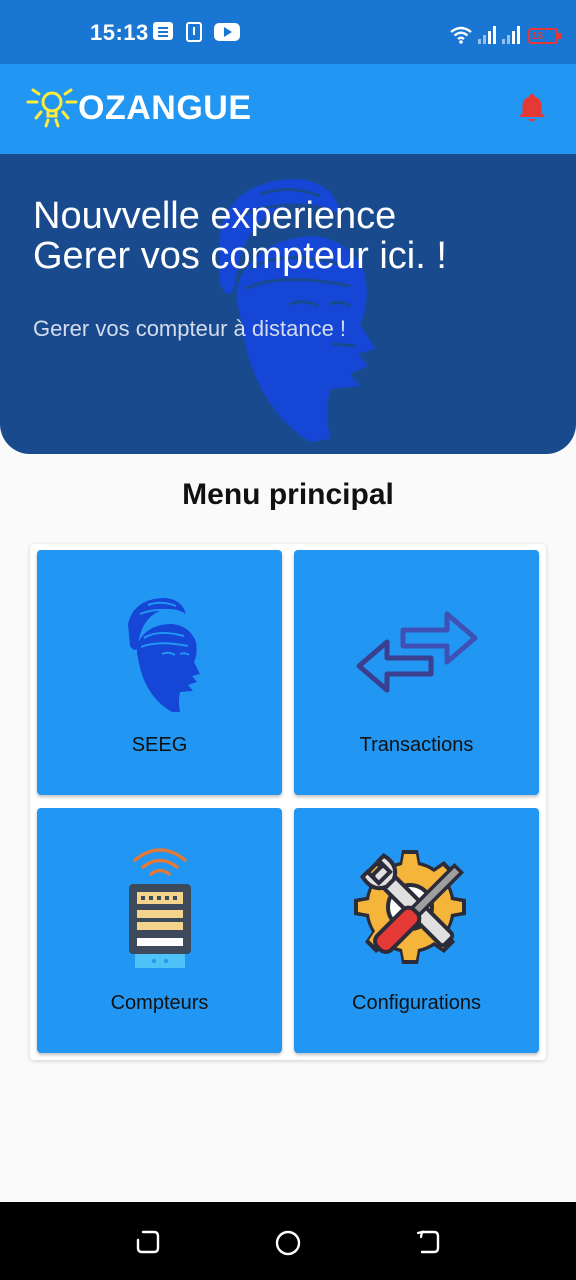 This screenshot has height=1280, width=576. Describe the element at coordinates (409, 907) in the screenshot. I see `gear-wrench-icon` at that location.